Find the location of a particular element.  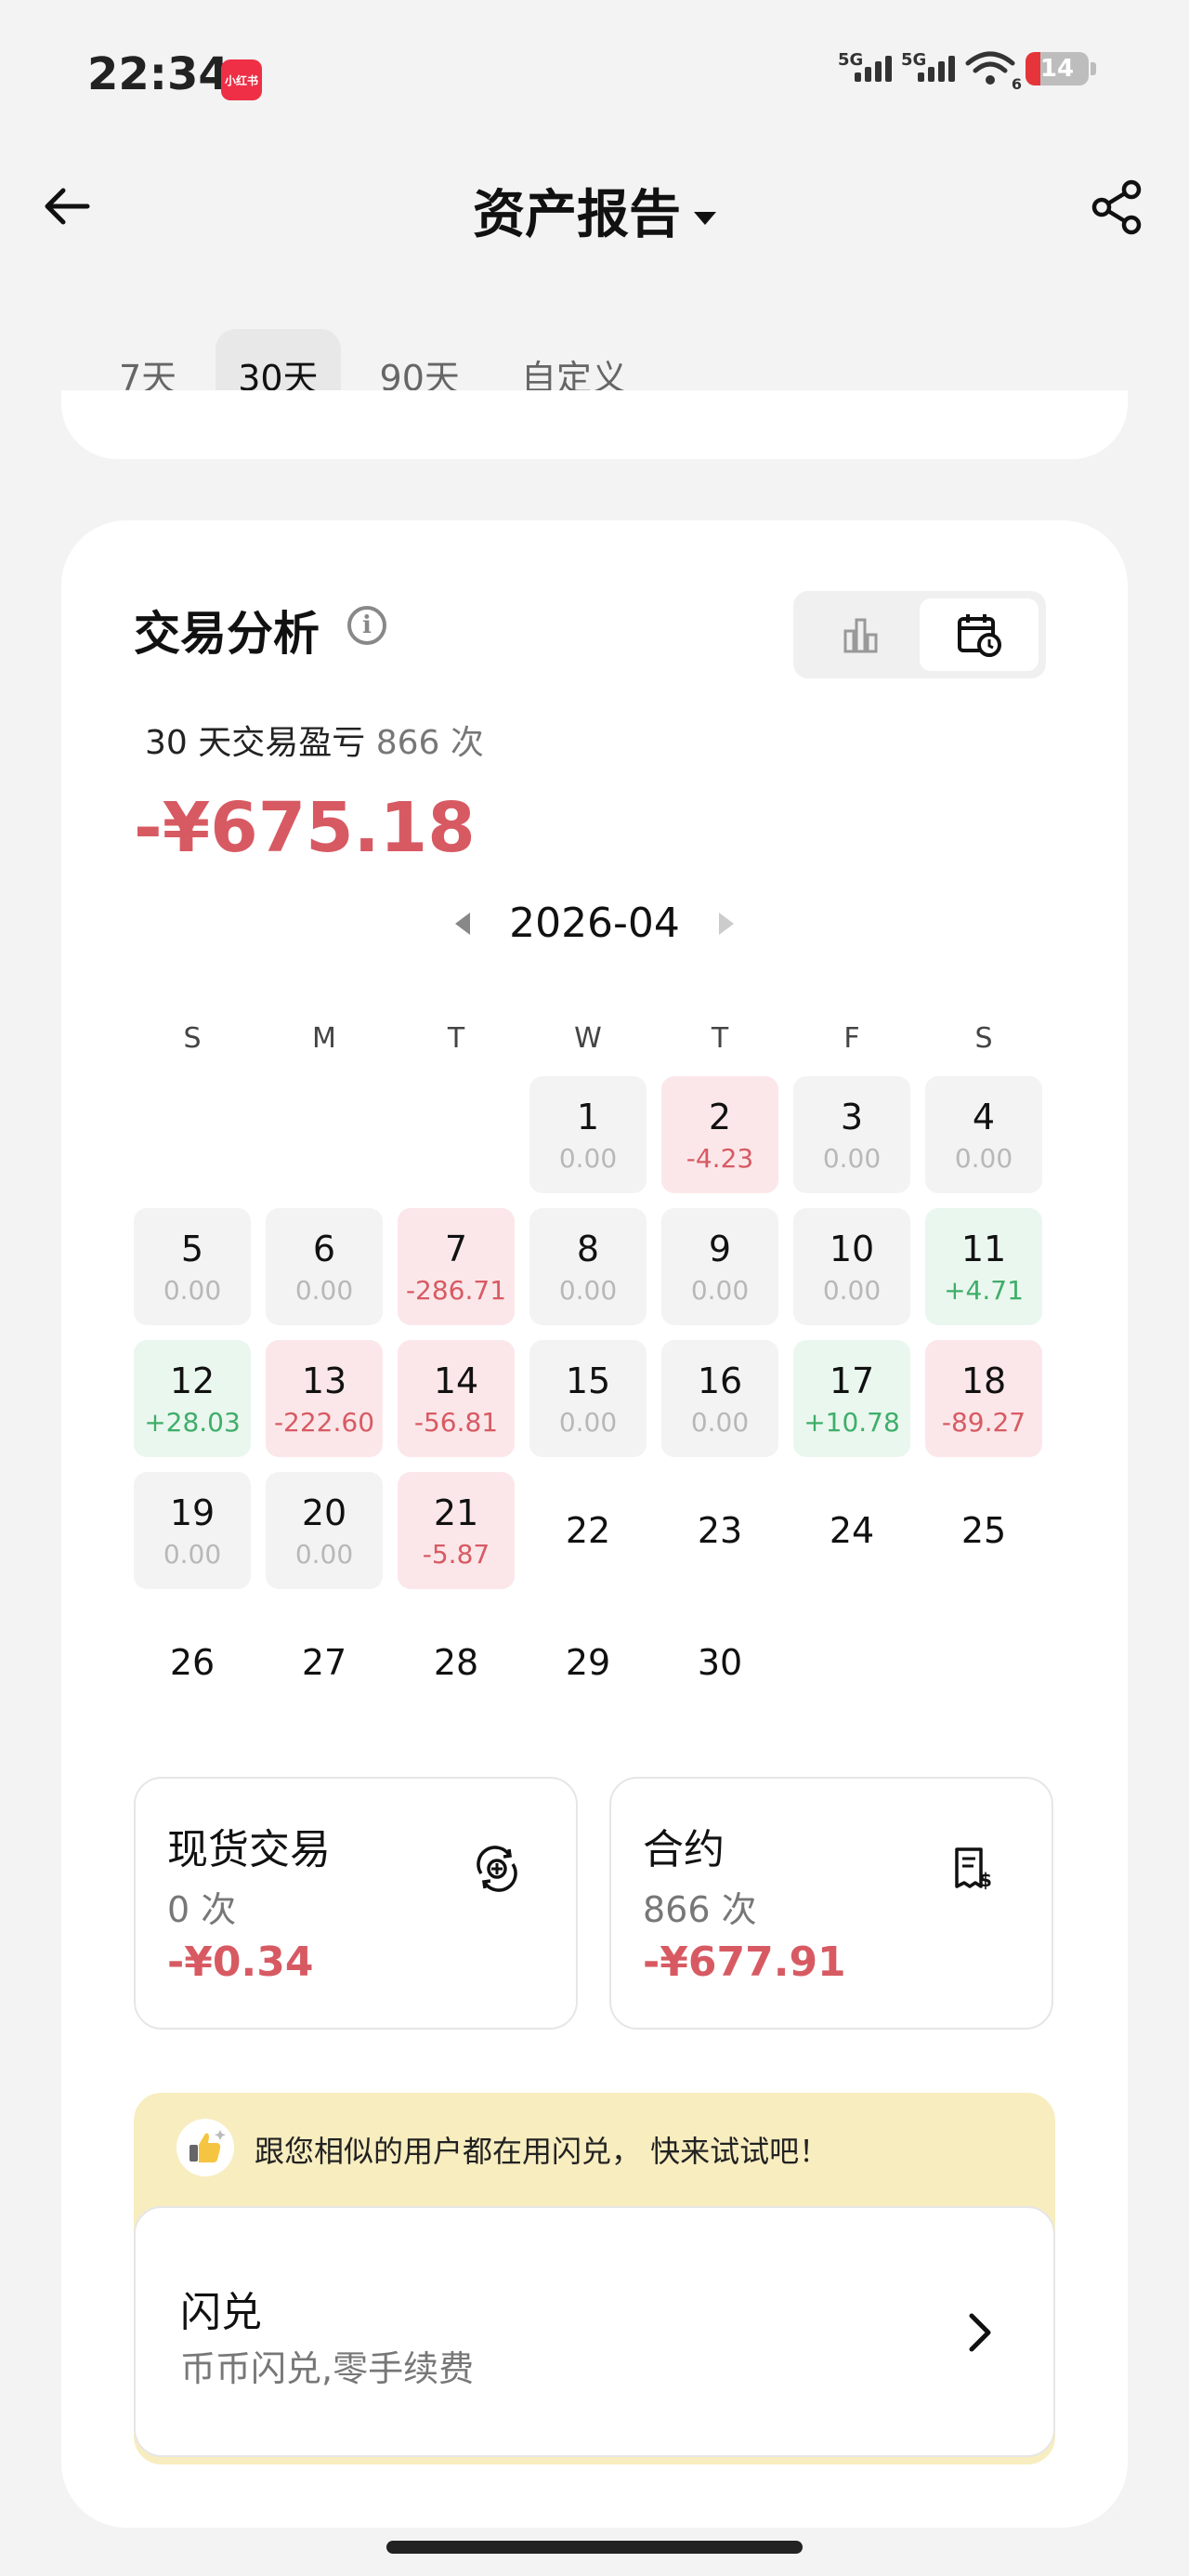

day-number: 28 is located at coordinates (456, 1662).